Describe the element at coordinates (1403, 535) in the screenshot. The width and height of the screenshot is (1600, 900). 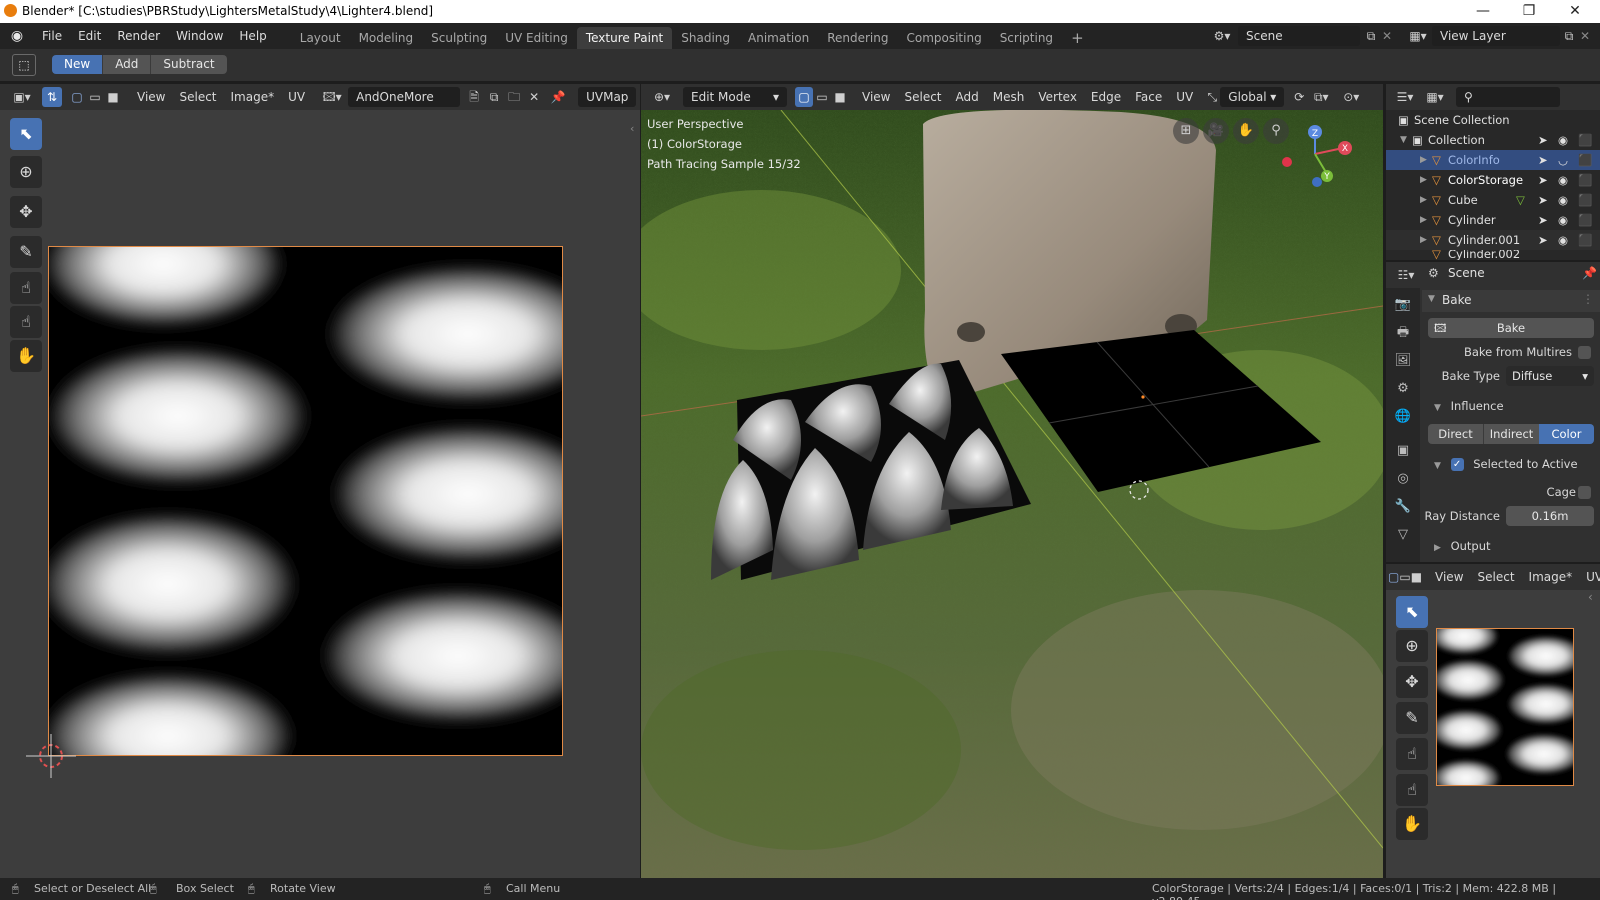
I see `tab-data-icon: ▽` at that location.